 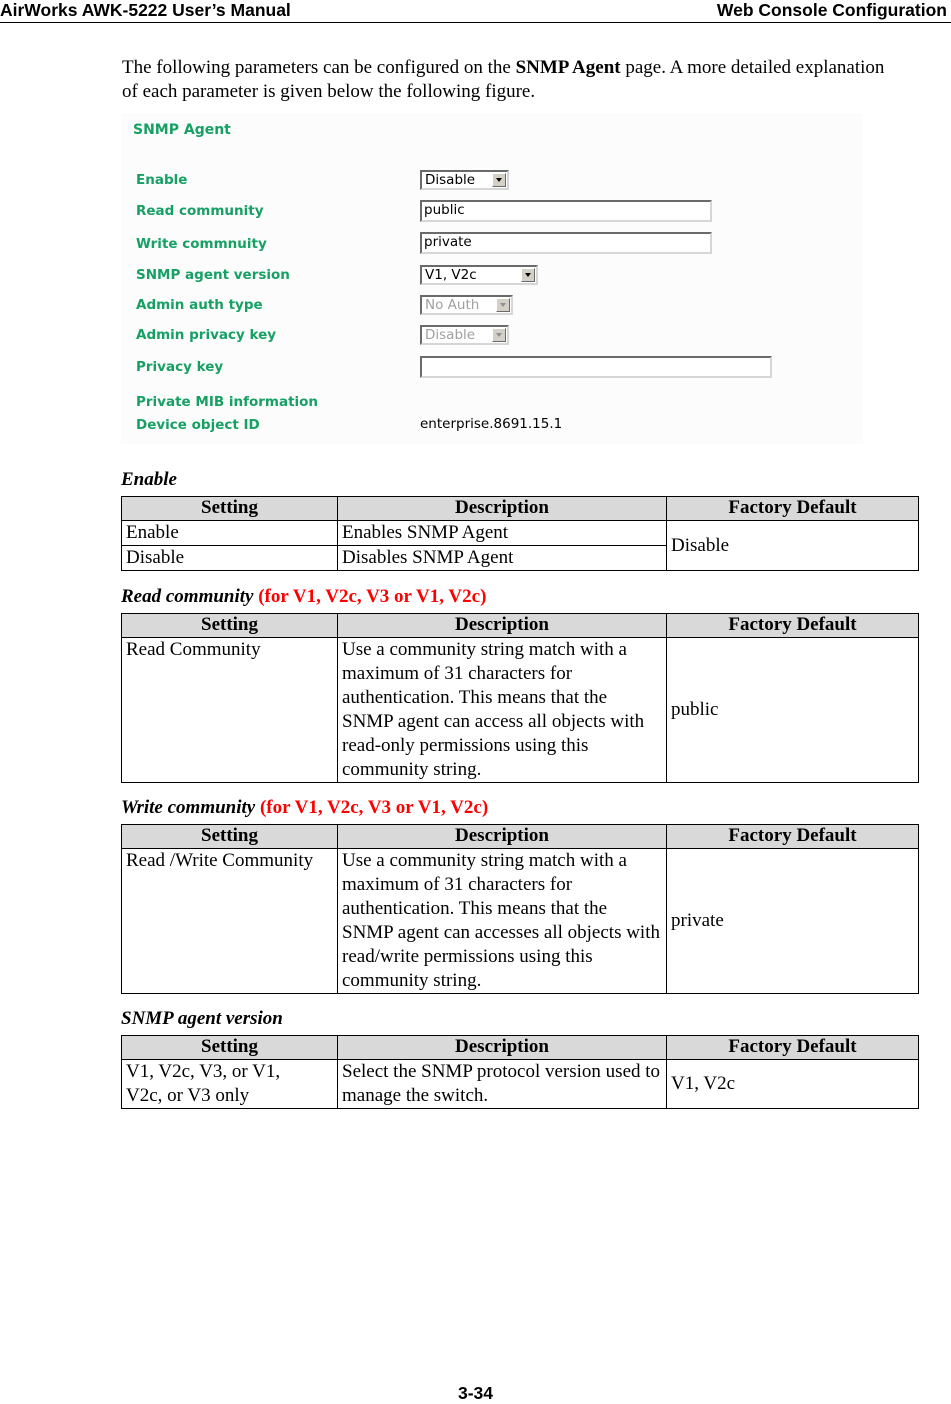 I want to click on manual-title: AirWorks AWK-5222 User’s Manual, so click(x=145, y=10).